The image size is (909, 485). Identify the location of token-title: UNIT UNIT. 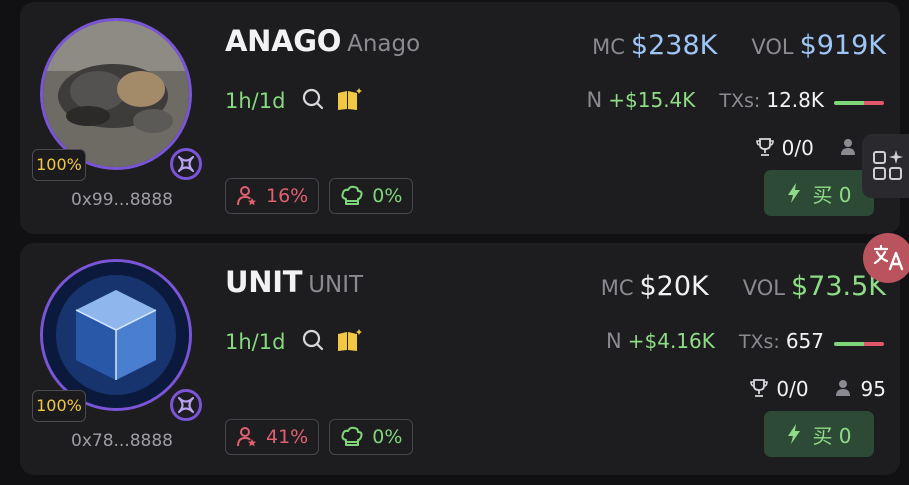
(294, 282).